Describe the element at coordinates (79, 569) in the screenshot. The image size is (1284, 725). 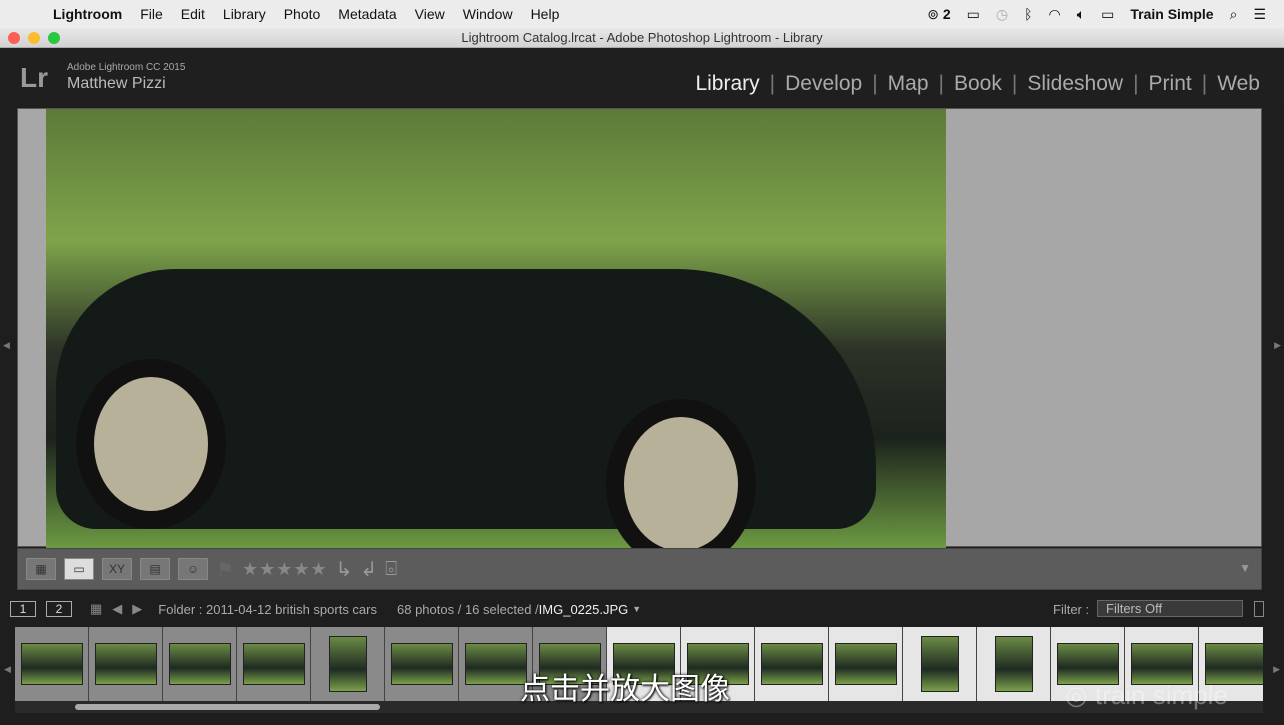
I see `loupe-view-button: ▭` at that location.